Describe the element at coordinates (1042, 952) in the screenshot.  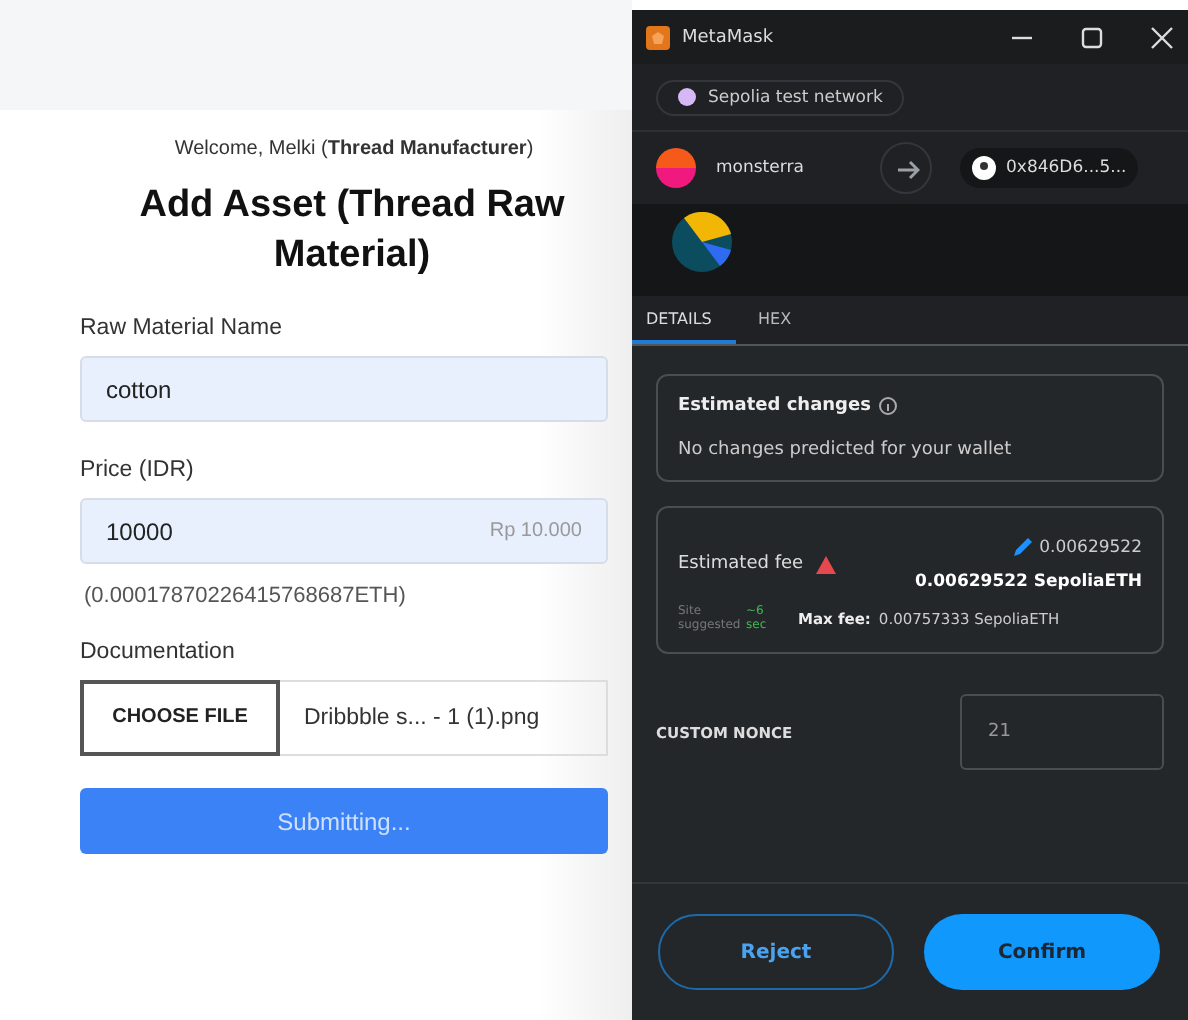
I see `confirm-button: Confirm` at that location.